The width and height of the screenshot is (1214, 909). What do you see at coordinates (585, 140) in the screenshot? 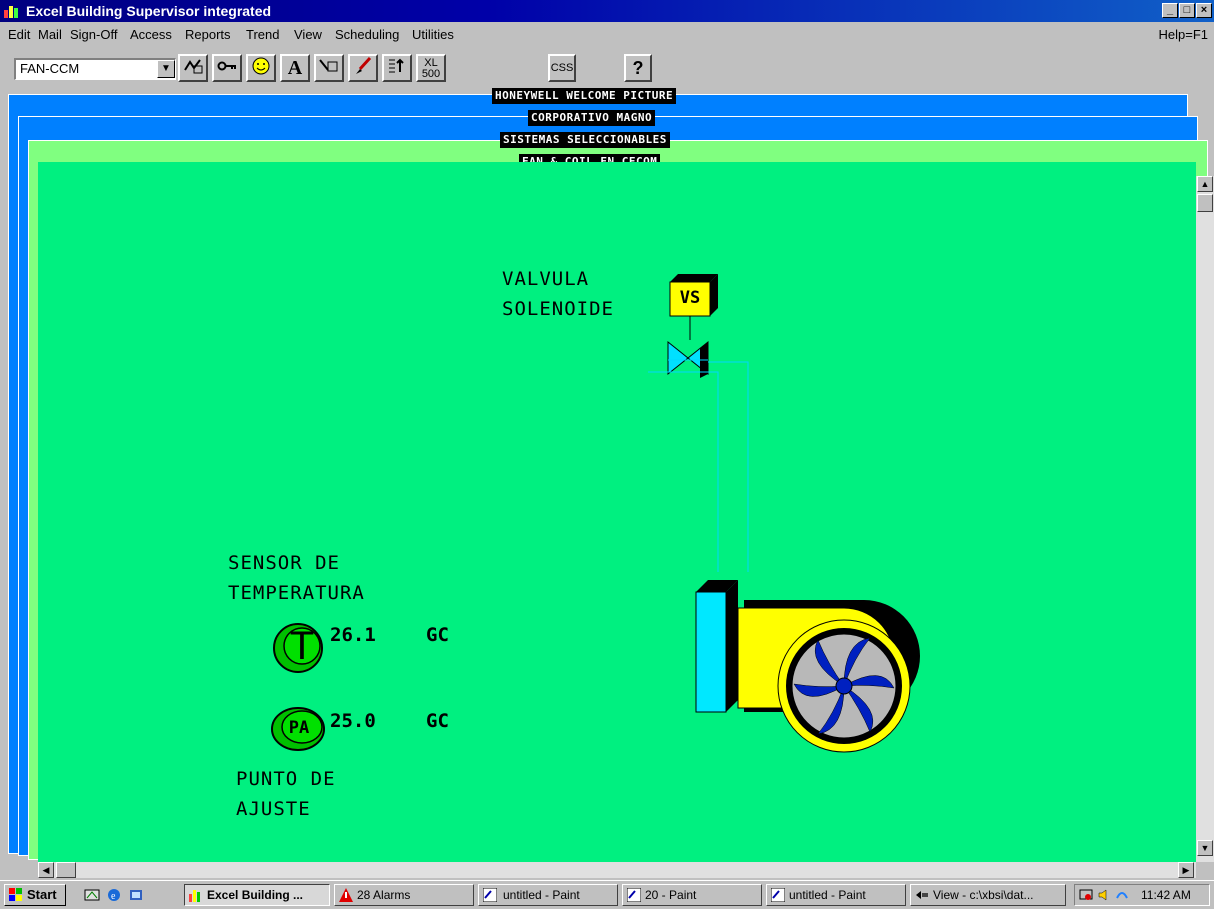
I see `layer-tab-sistemas: SISTEMAS SELECCIONABLES` at bounding box center [585, 140].